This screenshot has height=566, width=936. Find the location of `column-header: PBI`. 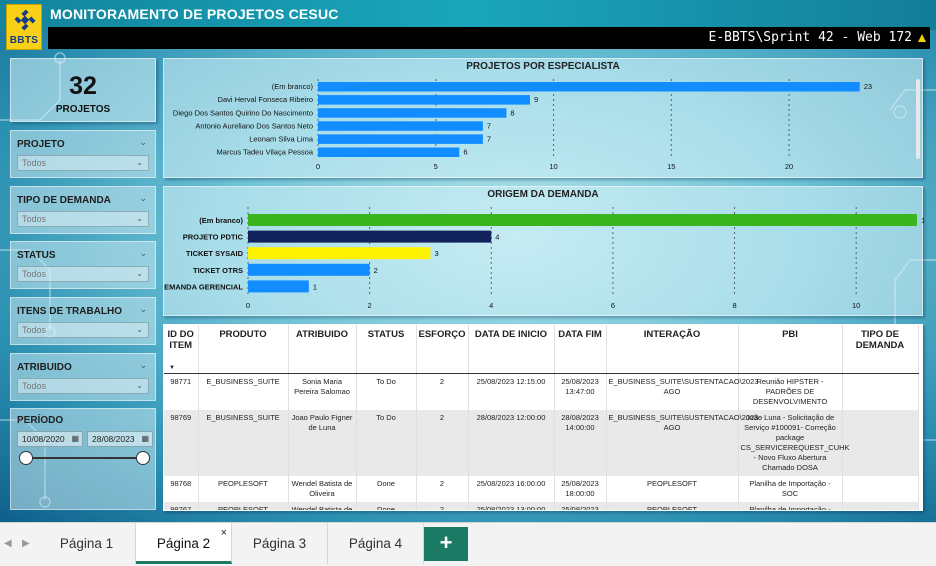

column-header: PBI is located at coordinates (790, 349).